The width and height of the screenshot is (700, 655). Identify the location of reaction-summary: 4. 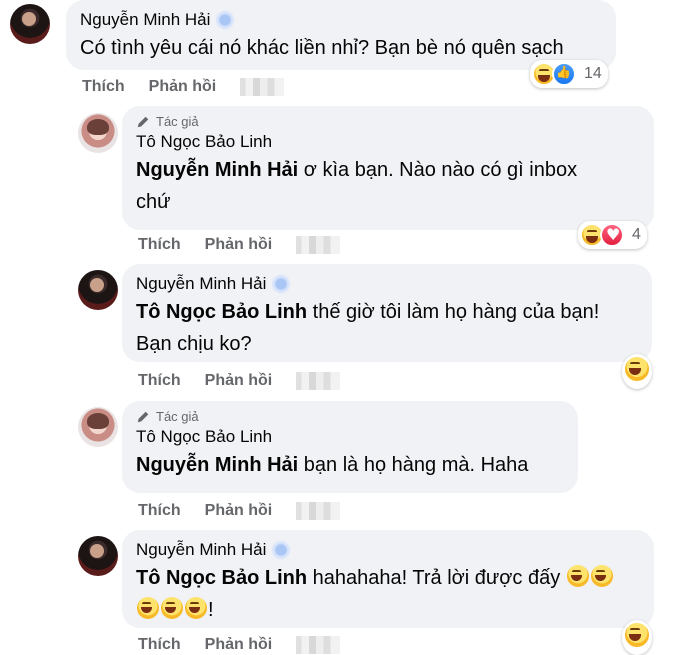
(612, 235).